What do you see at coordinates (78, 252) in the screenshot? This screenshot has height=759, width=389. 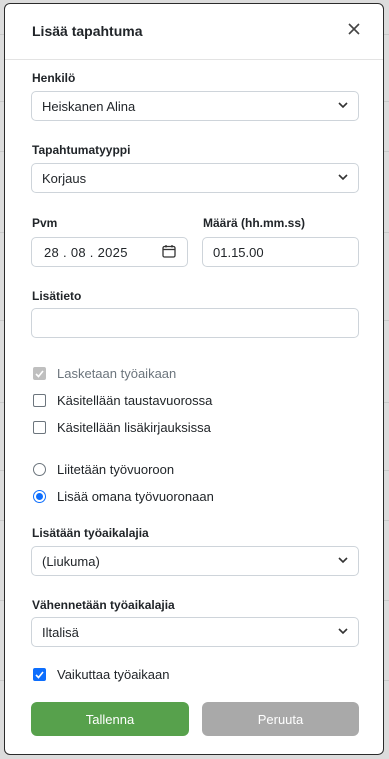 I see `date-month: 08` at bounding box center [78, 252].